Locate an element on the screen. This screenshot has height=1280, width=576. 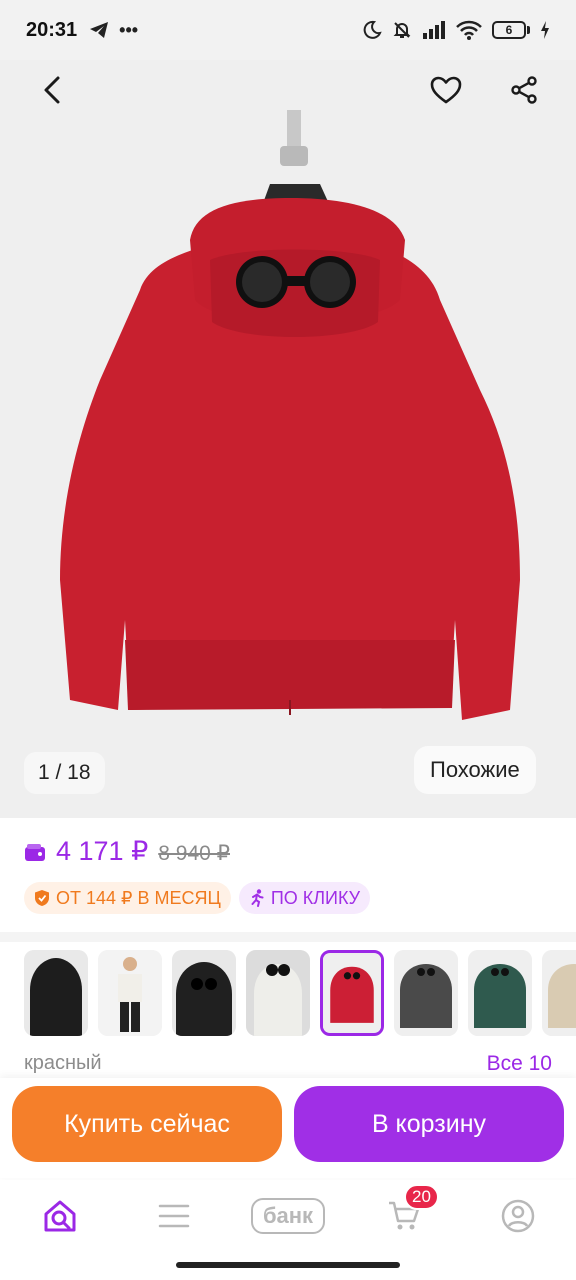
bank-label: банк is located at coordinates (288, 1216).